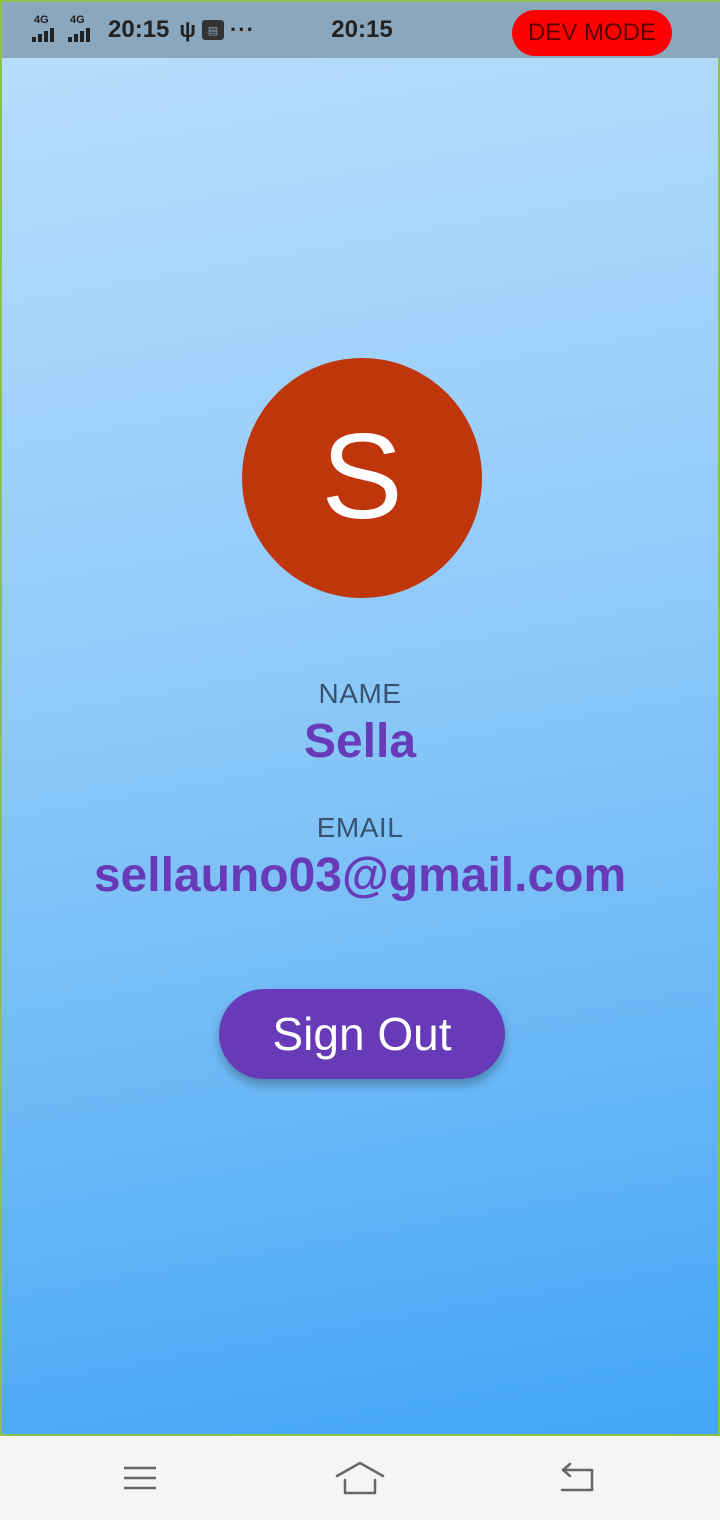  What do you see at coordinates (360, 693) in the screenshot?
I see `name-label: NAME` at bounding box center [360, 693].